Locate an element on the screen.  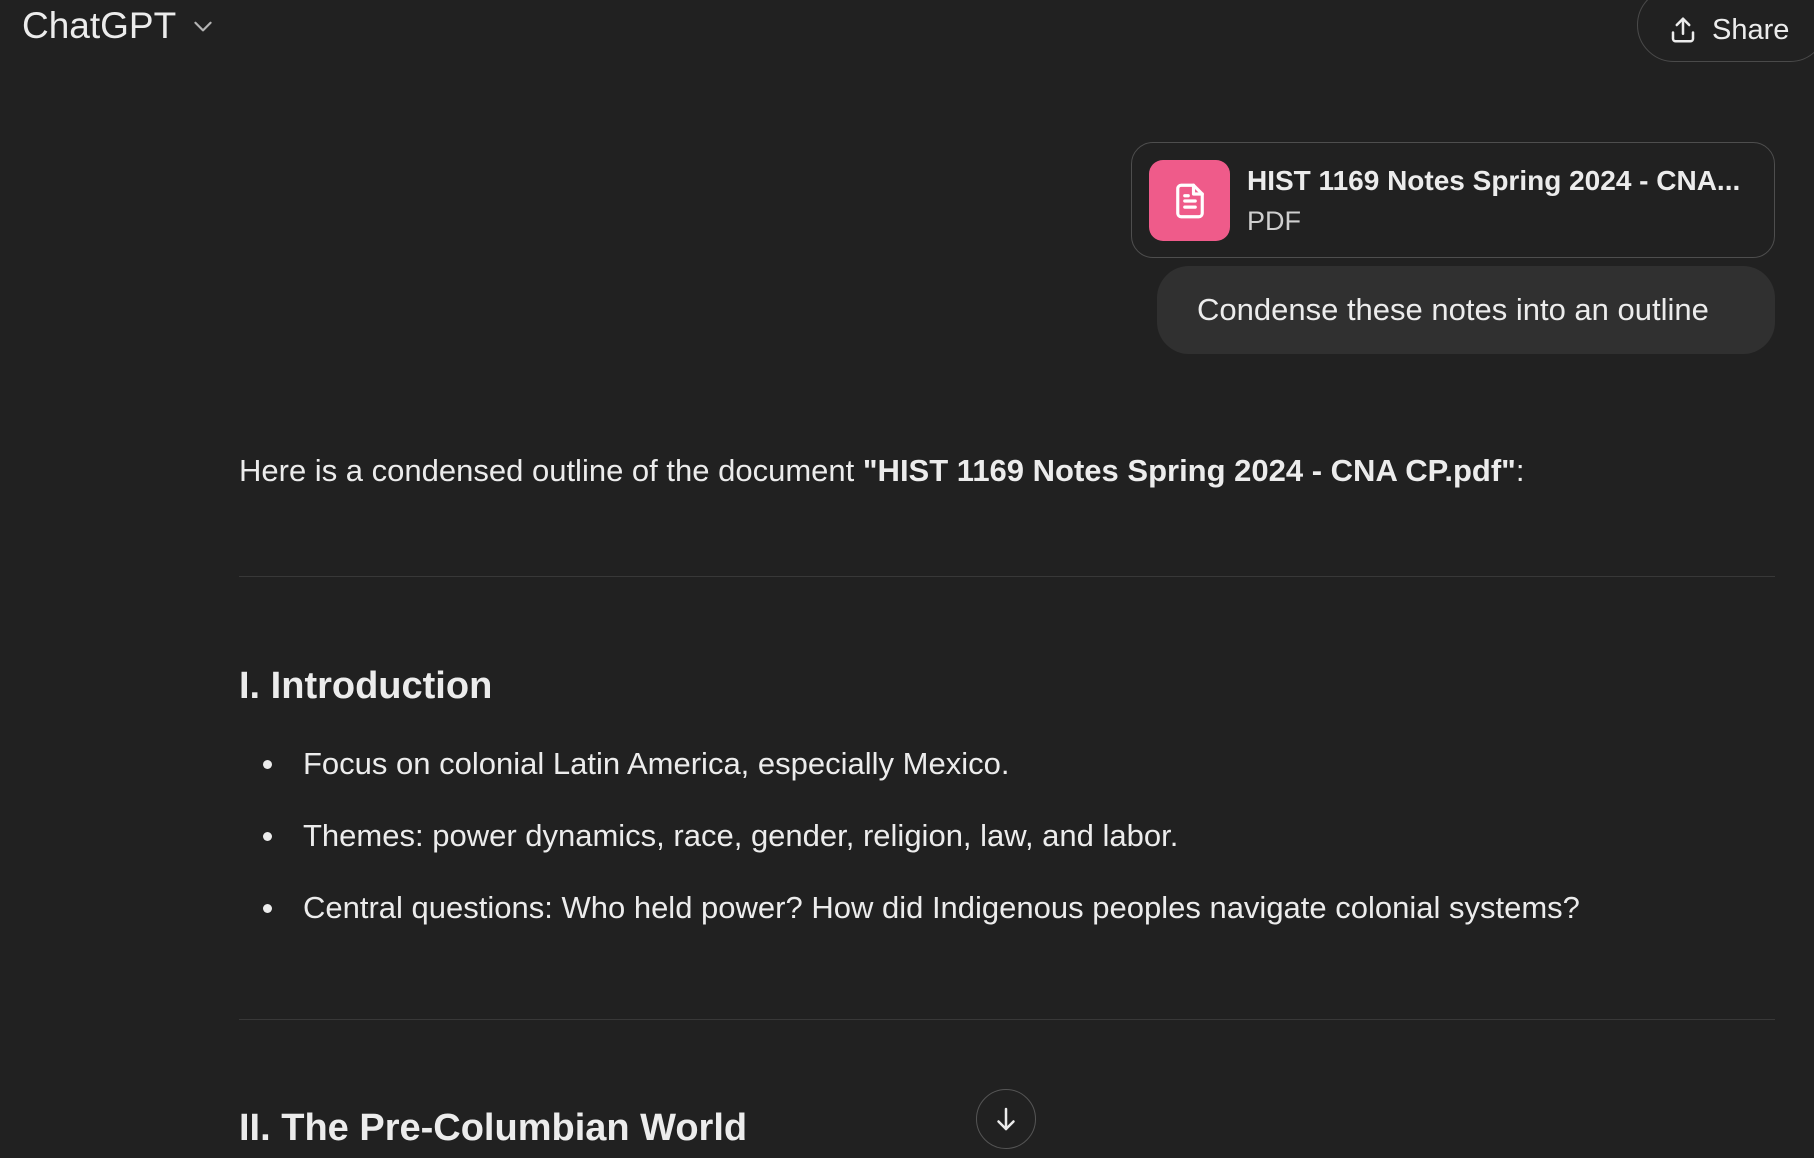
scroll-to-bottom-button is located at coordinates (1006, 1119).